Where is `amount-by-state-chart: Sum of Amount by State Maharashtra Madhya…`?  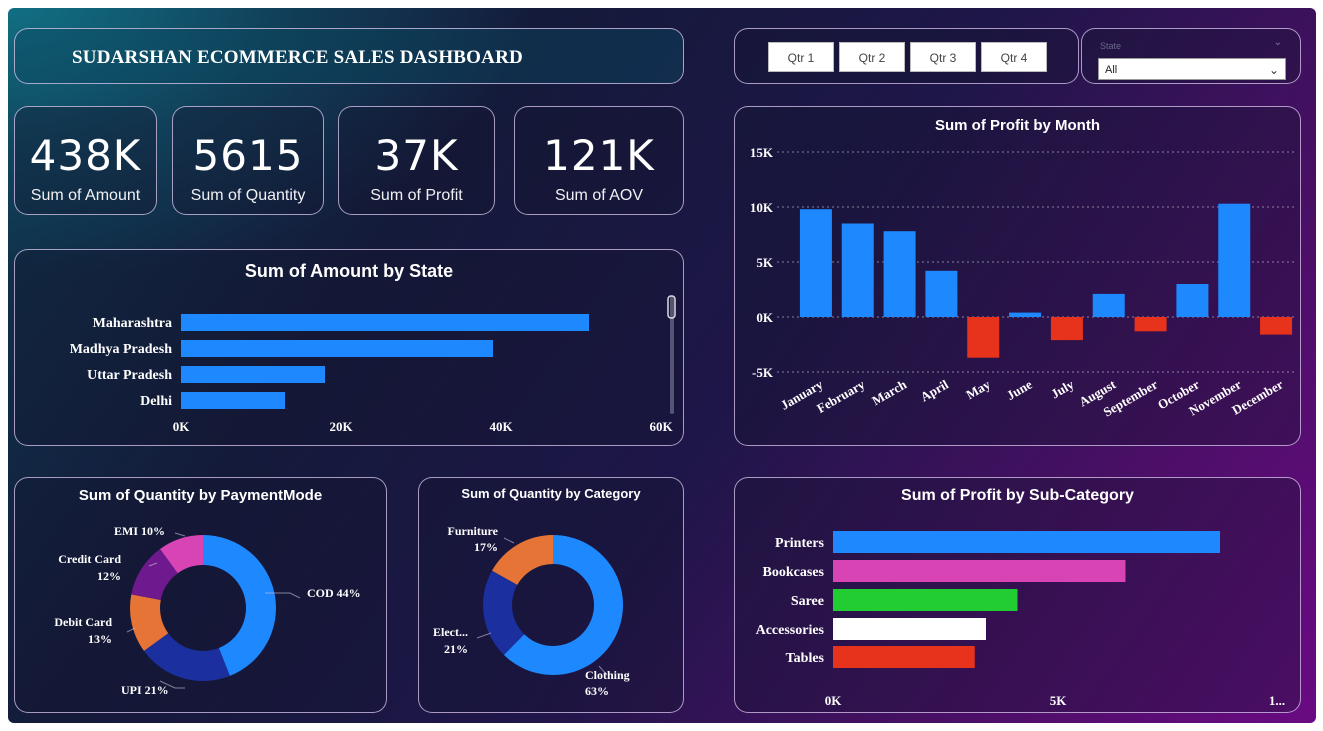
amount-by-state-chart: Sum of Amount by State Maharashtra Madhya… is located at coordinates (349, 347).